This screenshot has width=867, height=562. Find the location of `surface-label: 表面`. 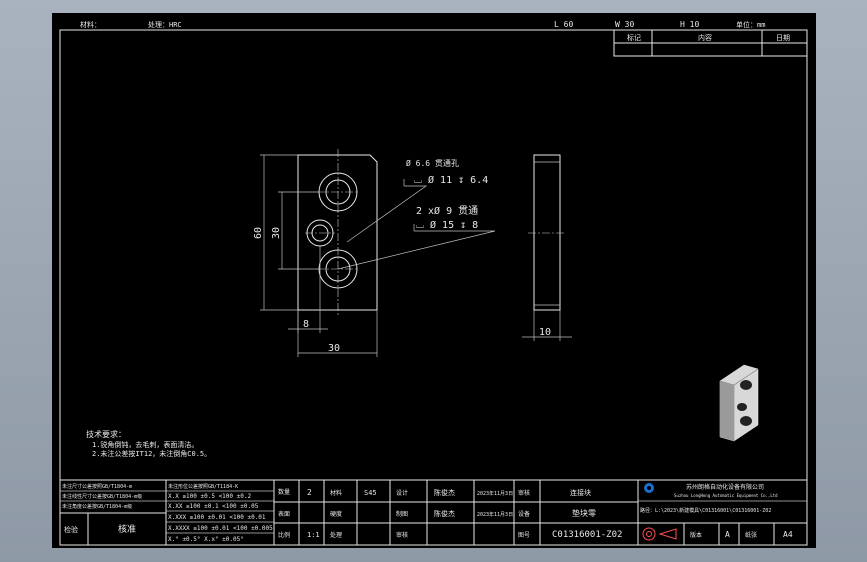

surface-label: 表面 is located at coordinates (284, 514).